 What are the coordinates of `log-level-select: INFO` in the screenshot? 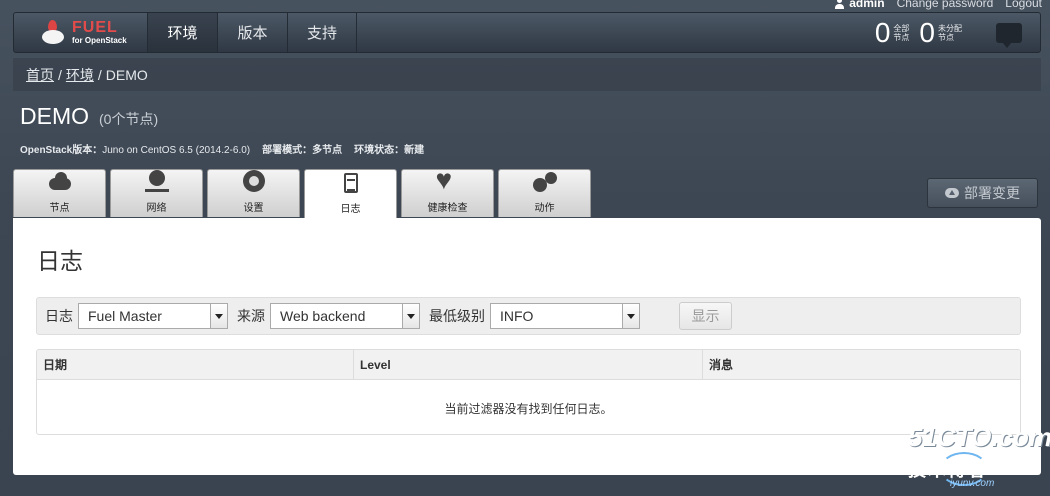 It's located at (565, 316).